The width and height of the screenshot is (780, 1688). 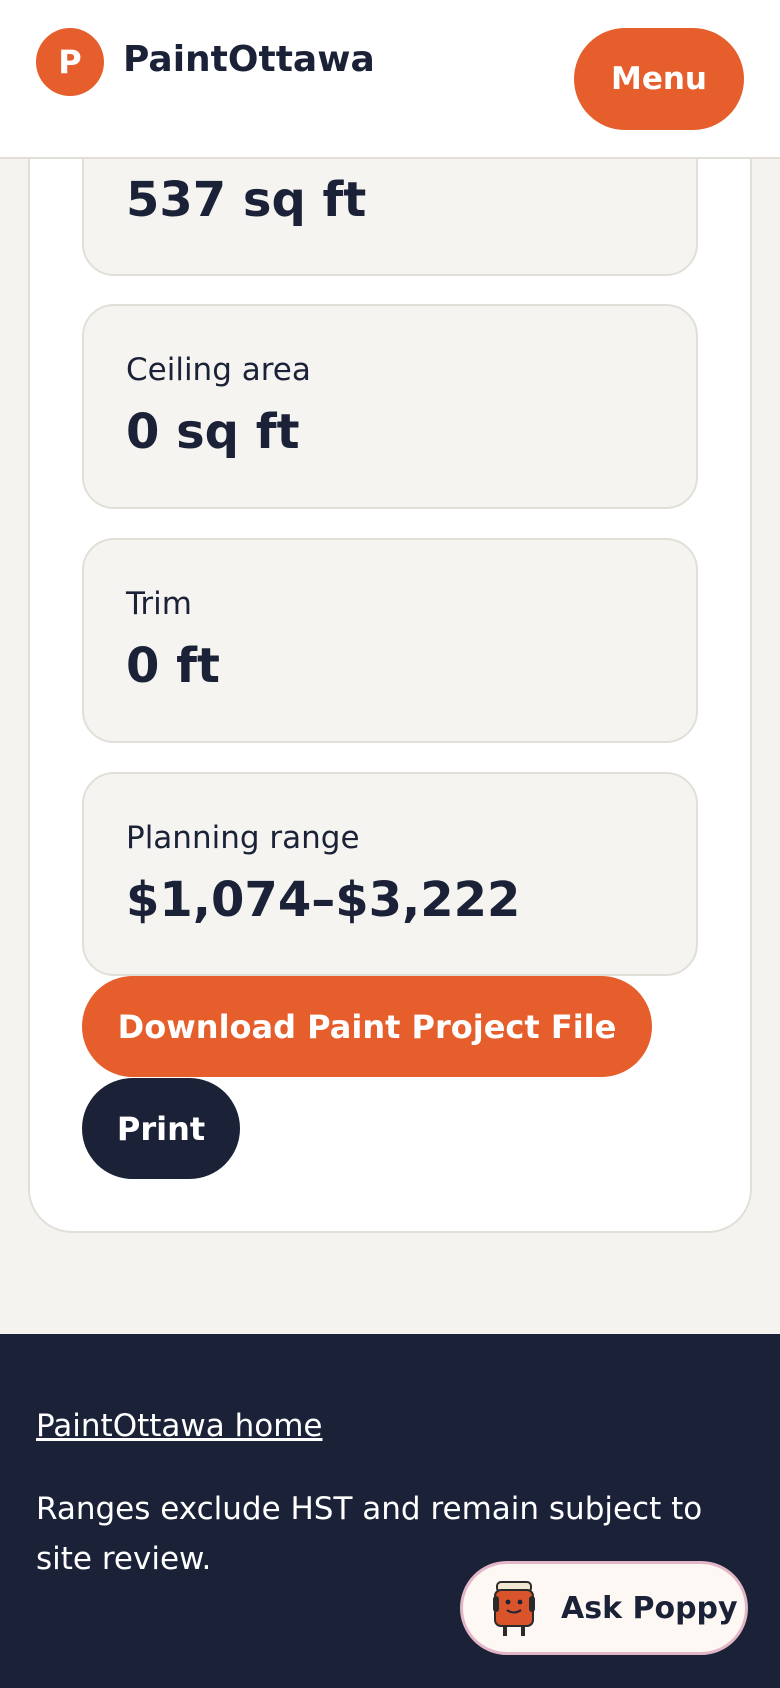 What do you see at coordinates (173, 666) in the screenshot?
I see `trim-value: 0 ft` at bounding box center [173, 666].